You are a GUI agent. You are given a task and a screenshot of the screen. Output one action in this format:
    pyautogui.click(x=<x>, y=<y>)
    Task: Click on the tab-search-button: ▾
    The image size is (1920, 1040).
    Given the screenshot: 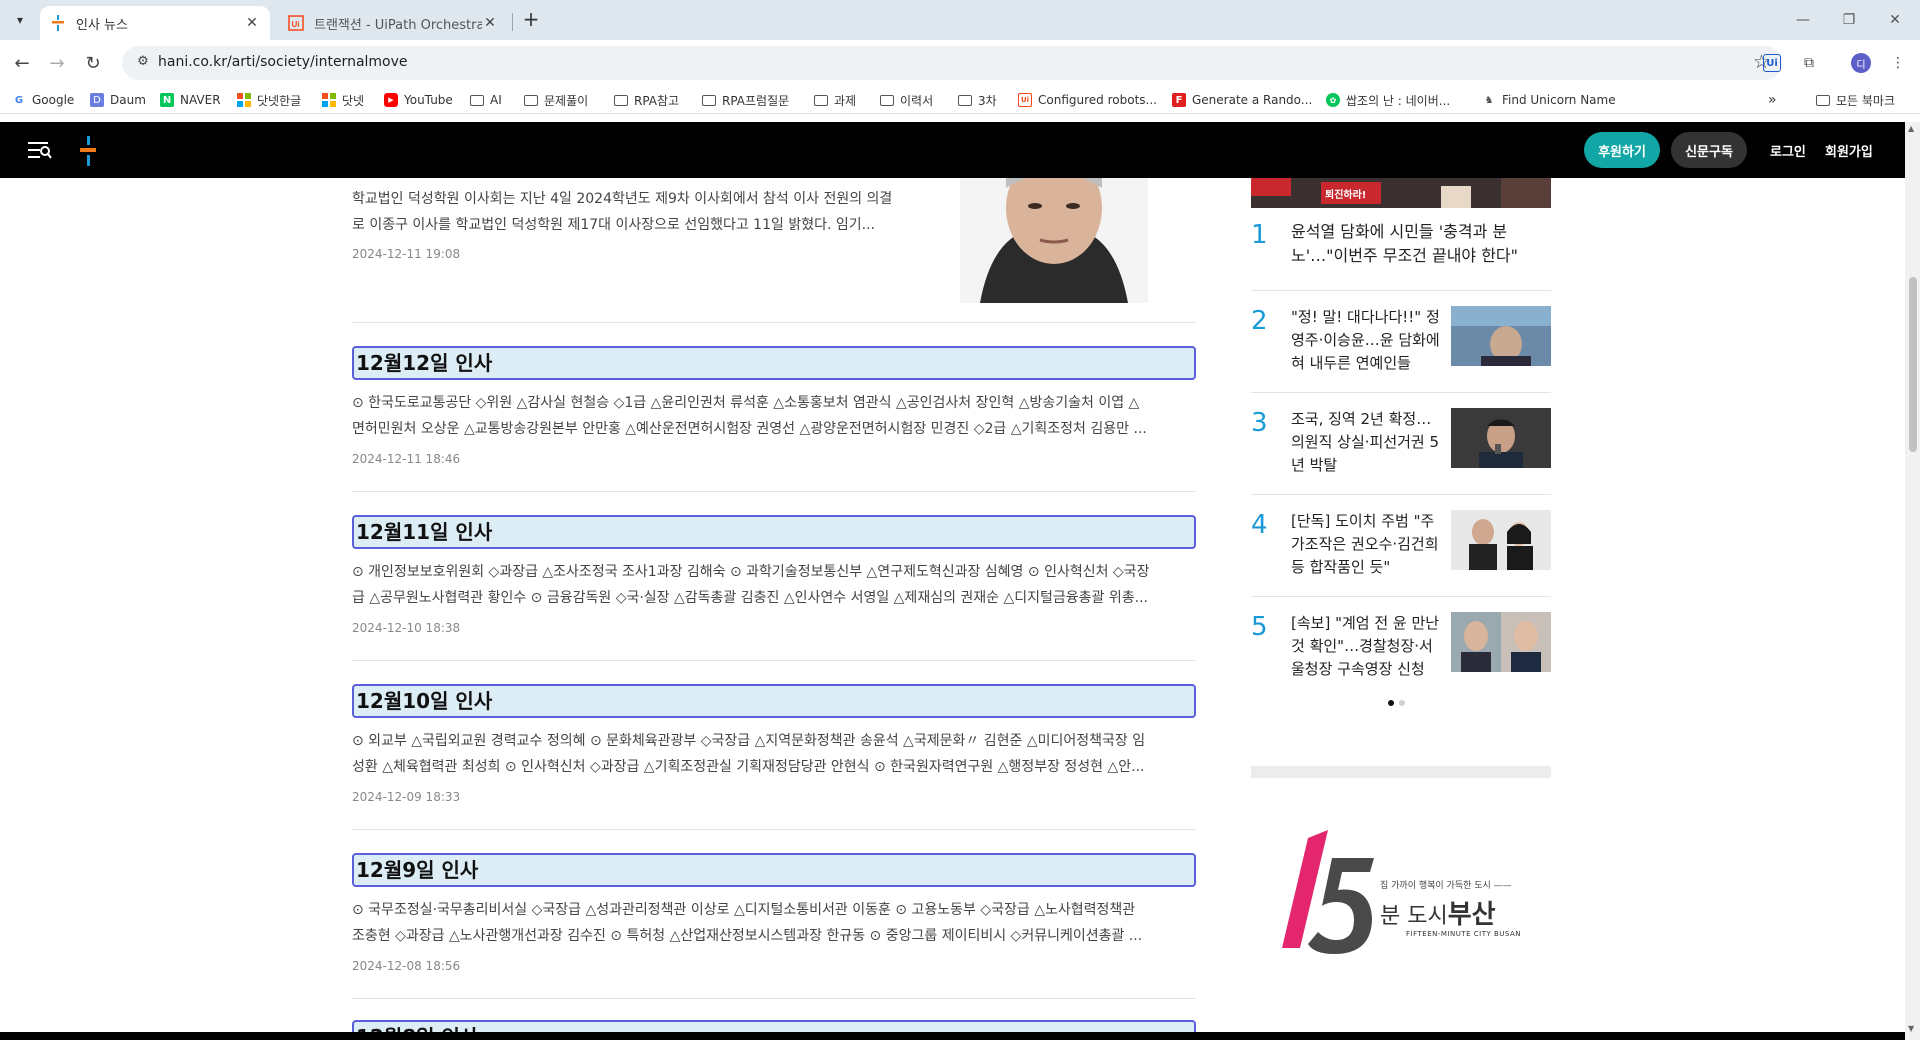 What is the action you would take?
    pyautogui.click(x=20, y=20)
    